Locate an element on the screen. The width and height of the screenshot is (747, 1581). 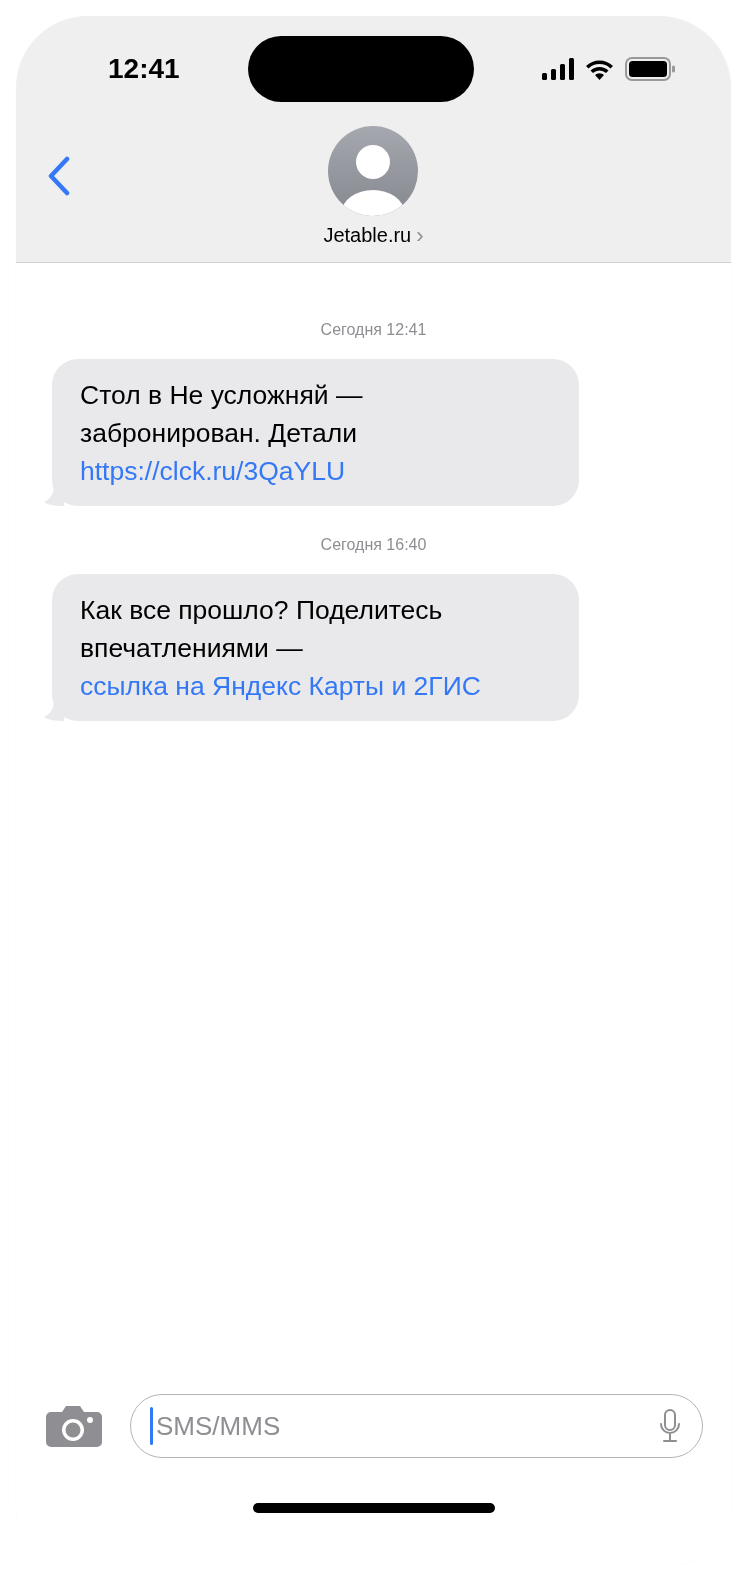
message-timestamp: Сегодня 16:40 is located at coordinates (373, 545).